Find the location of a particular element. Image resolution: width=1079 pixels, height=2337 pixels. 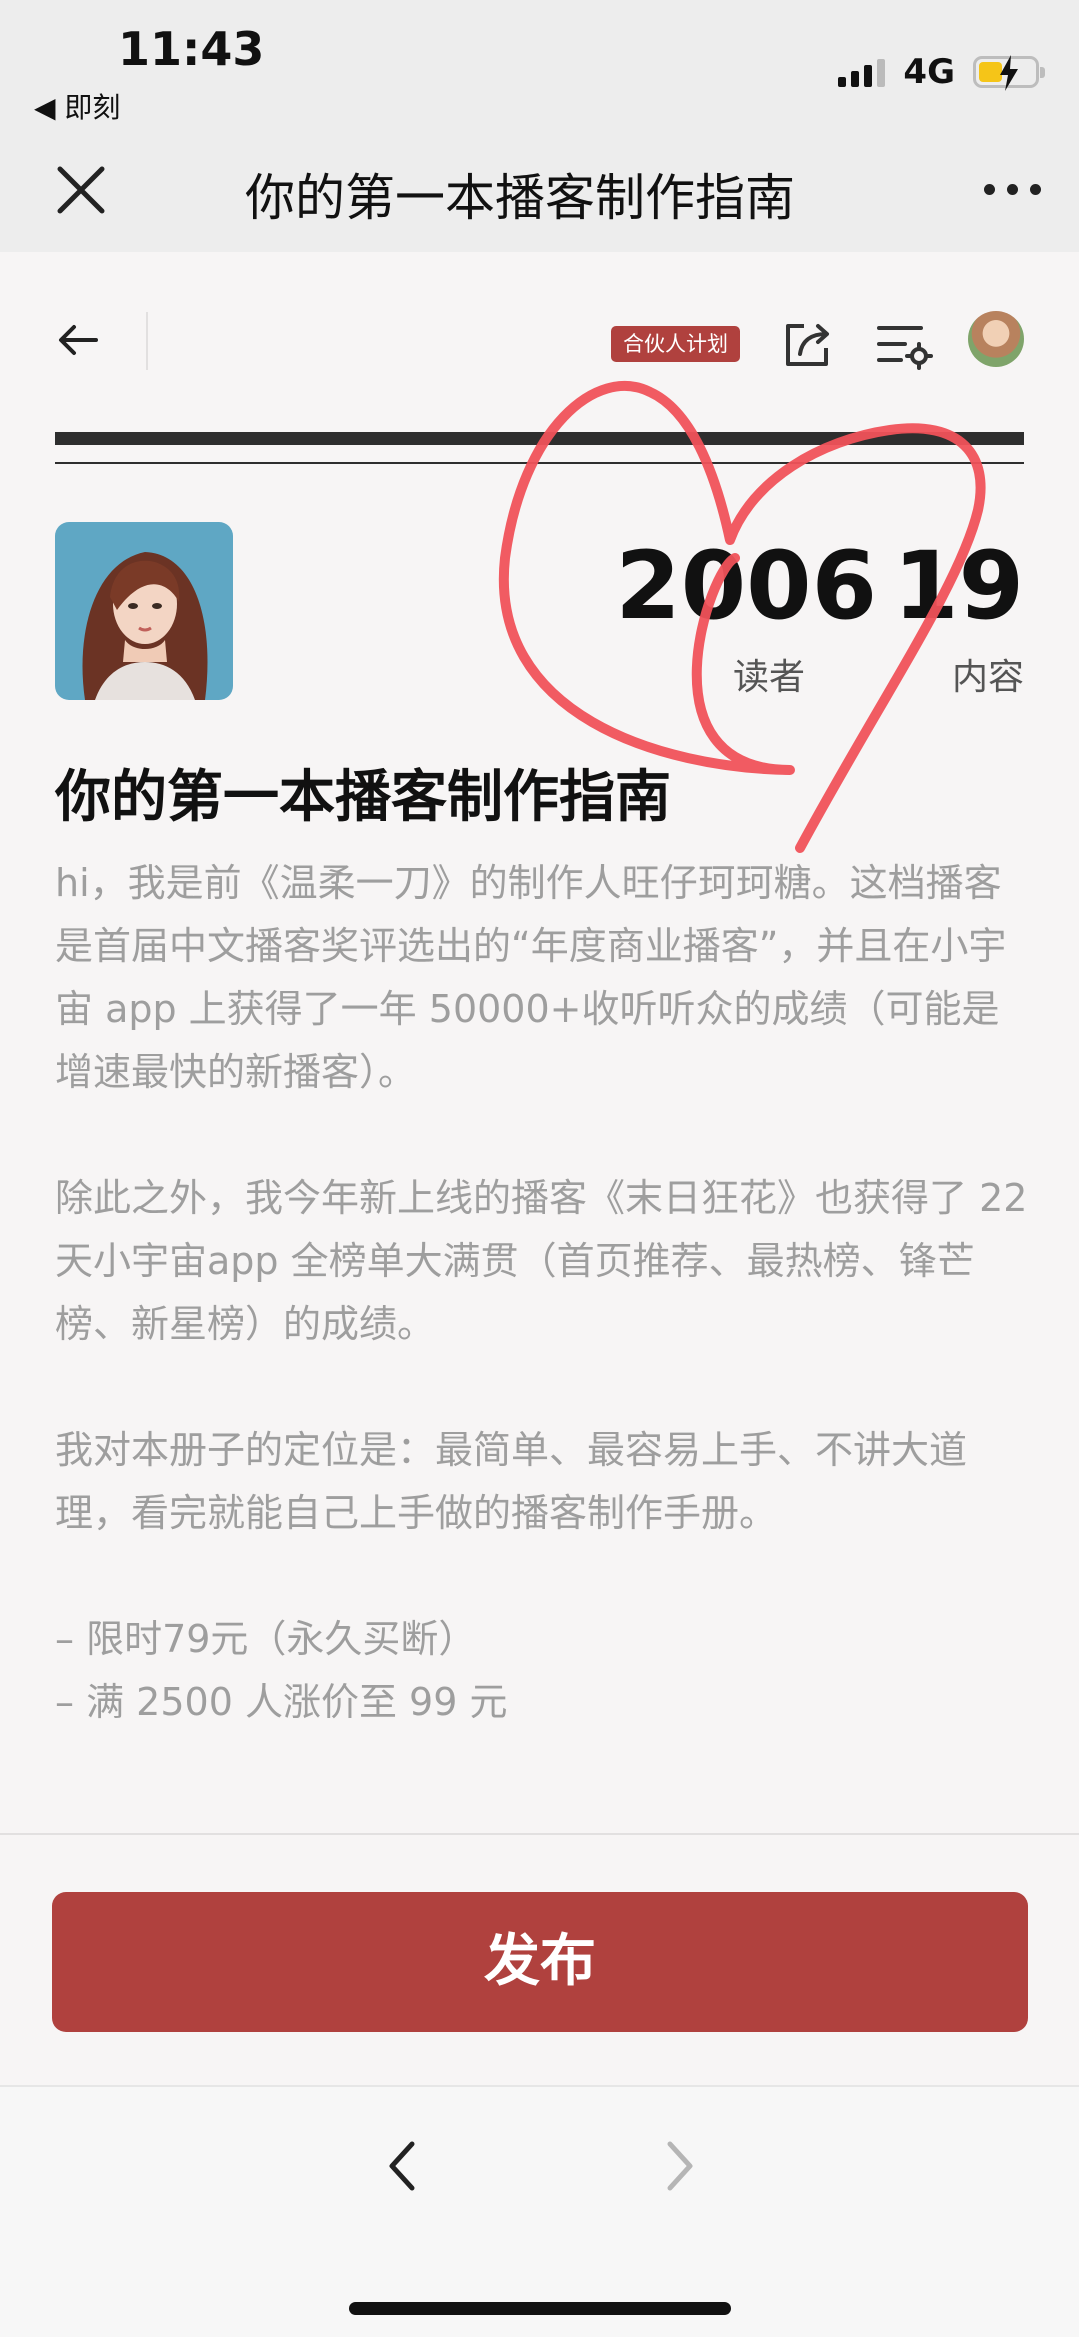

content-label: 内容 is located at coordinates (987, 677).